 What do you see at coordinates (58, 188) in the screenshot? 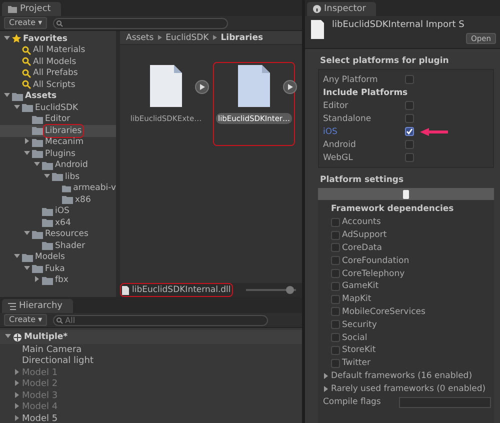
I see `tree-item: armeabi-v` at bounding box center [58, 188].